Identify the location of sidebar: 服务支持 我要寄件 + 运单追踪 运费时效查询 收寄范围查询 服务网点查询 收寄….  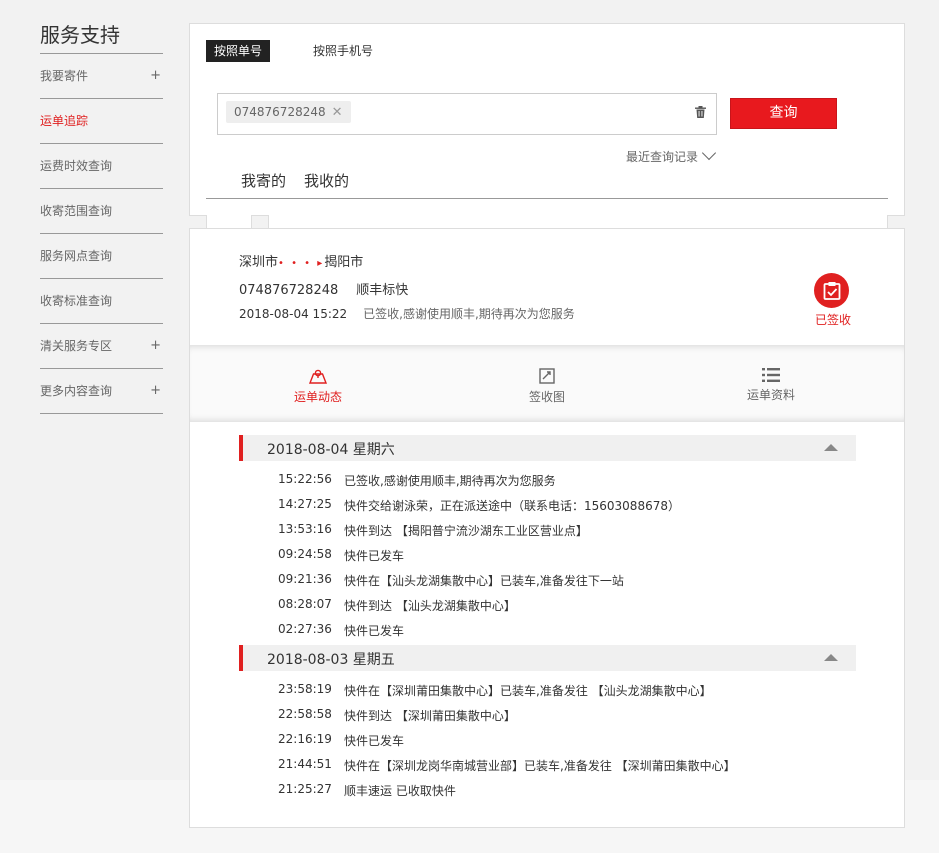
(101, 216).